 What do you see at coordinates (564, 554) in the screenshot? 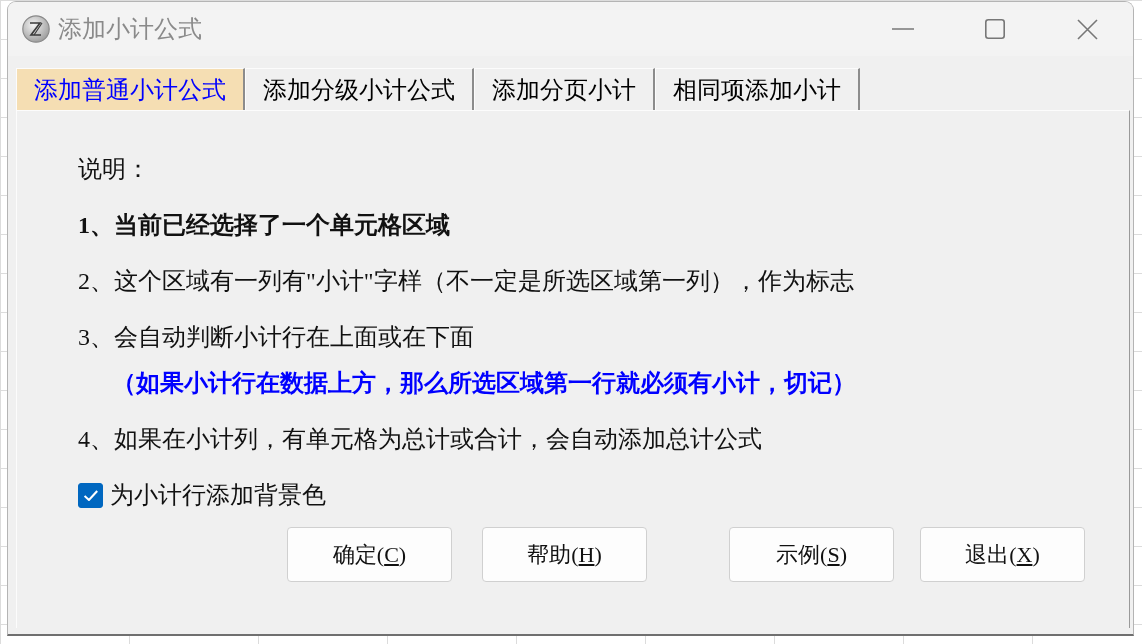
I see `dialog-button: 帮助(H)` at bounding box center [564, 554].